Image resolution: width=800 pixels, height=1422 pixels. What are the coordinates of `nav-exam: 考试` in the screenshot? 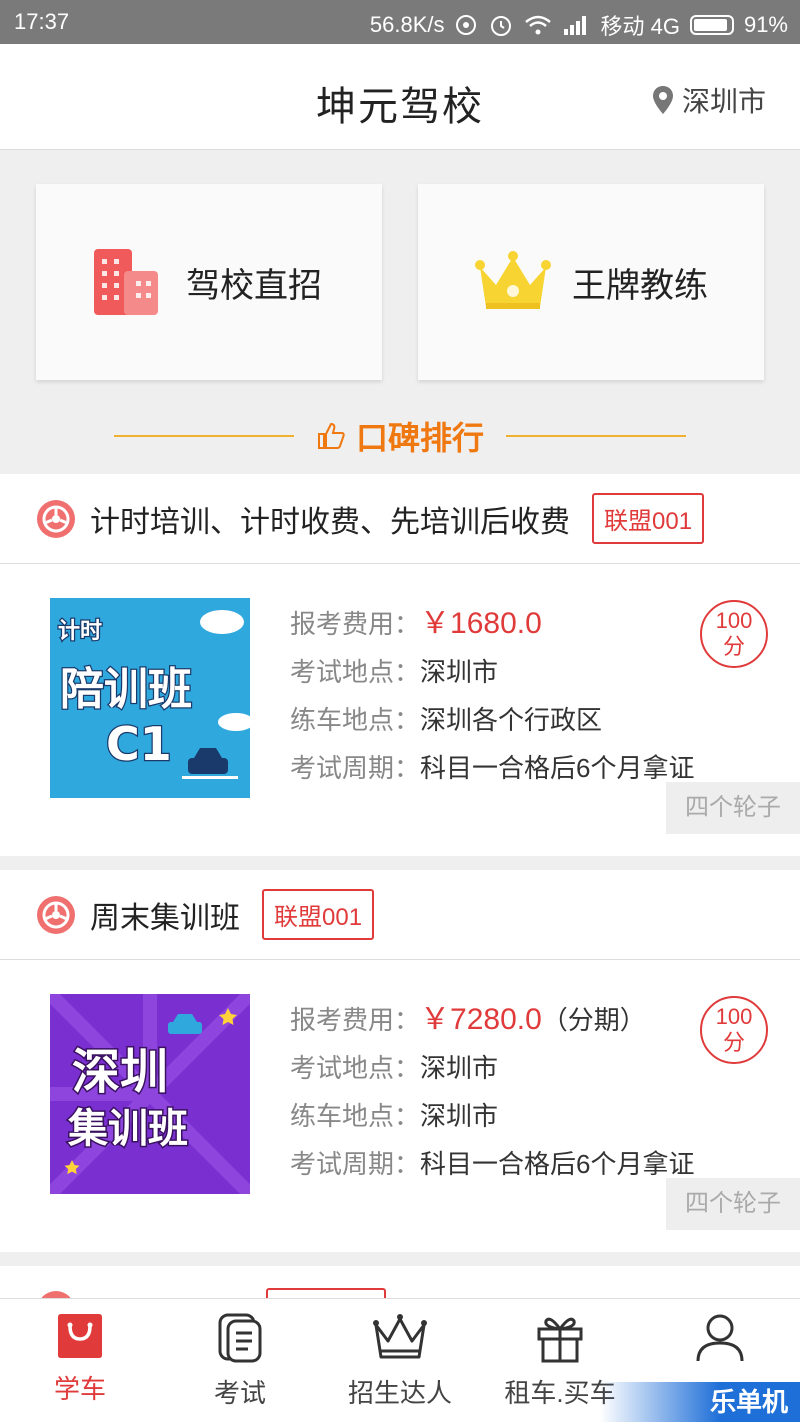 It's located at (240, 1360).